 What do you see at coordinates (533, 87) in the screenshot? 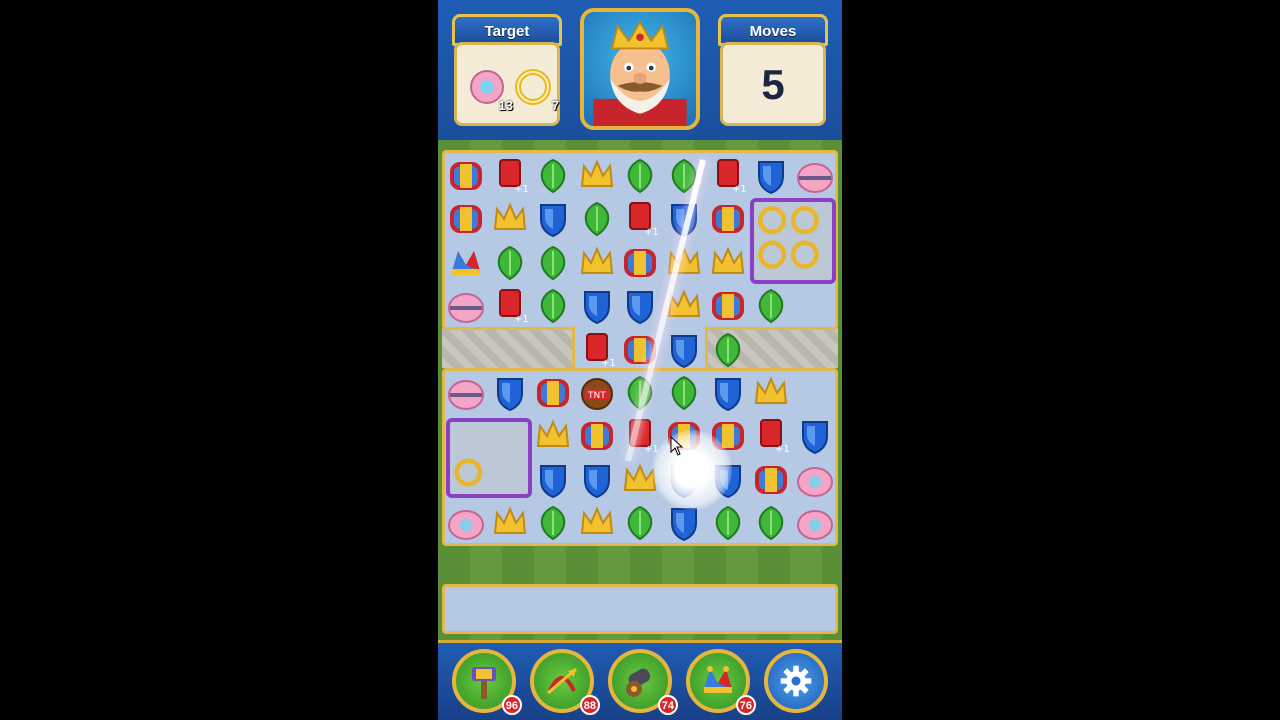
I see `gold-ring-icon` at bounding box center [533, 87].